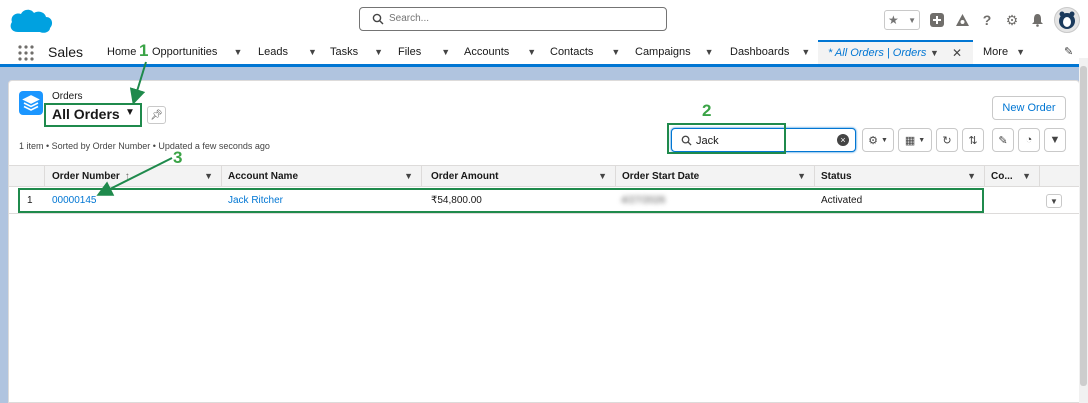 The width and height of the screenshot is (1088, 403). Describe the element at coordinates (661, 176) in the screenshot. I see `column-label: Order Start Date` at that location.